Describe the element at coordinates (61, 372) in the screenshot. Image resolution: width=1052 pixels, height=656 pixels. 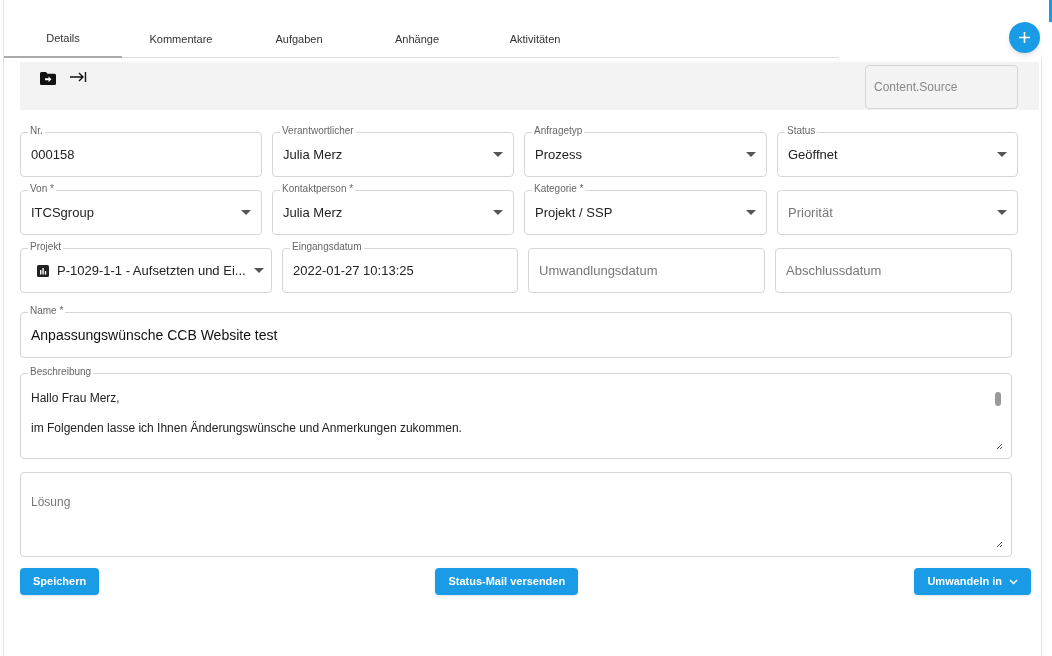
I see `field-label: Beschreibung` at that location.